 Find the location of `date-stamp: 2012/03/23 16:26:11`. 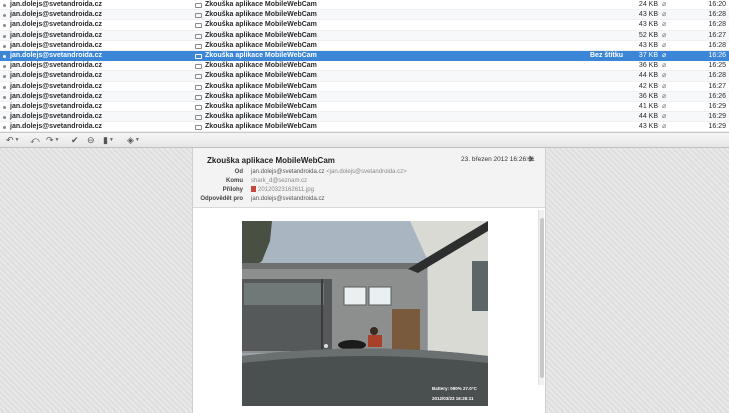

date-stamp: 2012/03/23 16:26:11 is located at coordinates (453, 398).